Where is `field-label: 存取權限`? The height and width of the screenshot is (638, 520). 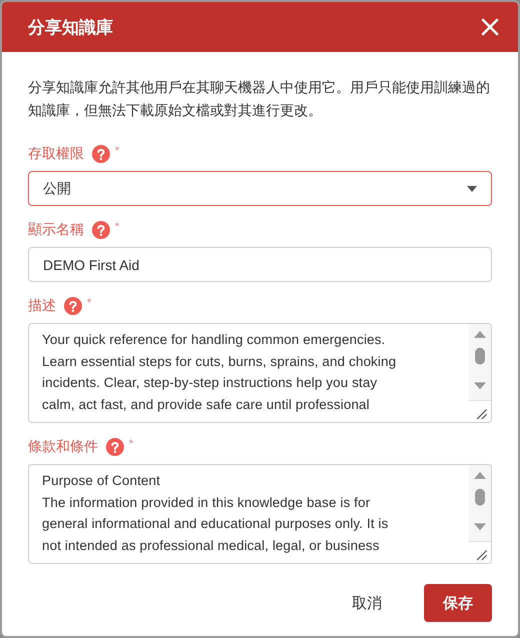
field-label: 存取權限 is located at coordinates (56, 154).